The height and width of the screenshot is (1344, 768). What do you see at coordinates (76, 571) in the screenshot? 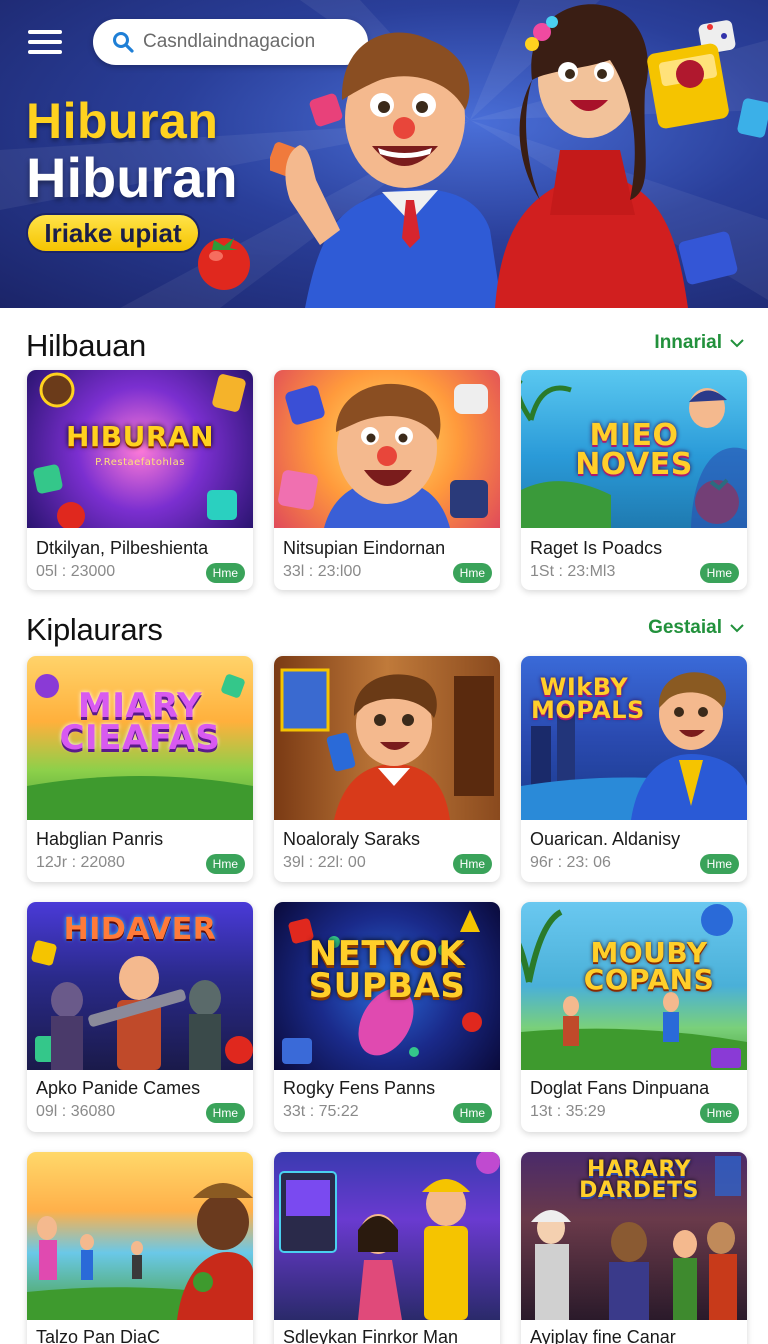
I see `game-meta: 05l : 23000` at bounding box center [76, 571].